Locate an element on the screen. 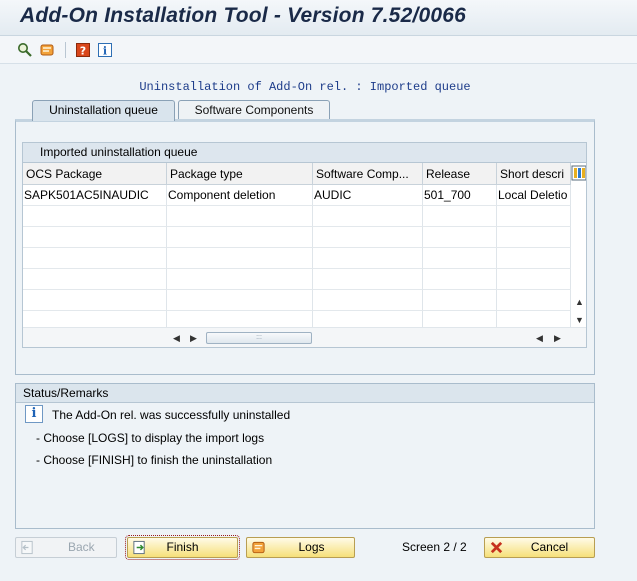  finish-button: Finish is located at coordinates (182, 547).